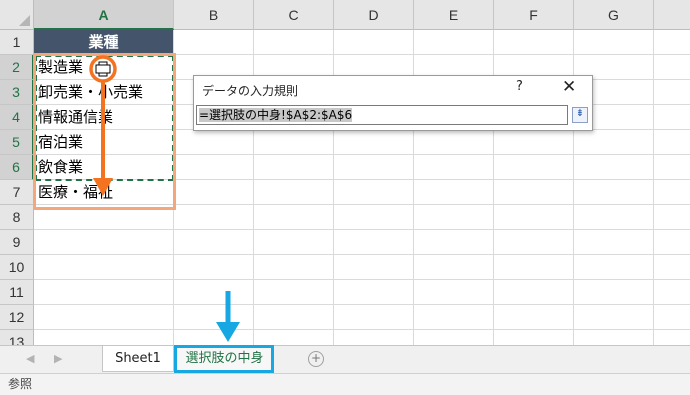  I want to click on tab-pointer-annotation, so click(228, 316).